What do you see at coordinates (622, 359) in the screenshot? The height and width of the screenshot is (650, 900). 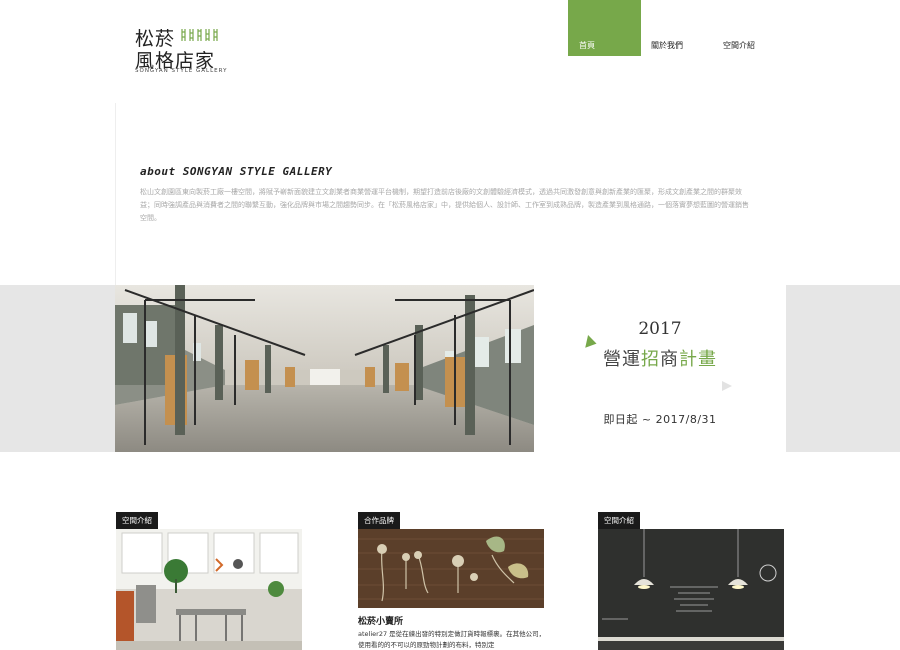 I see `banner-title-prefix: 營運` at bounding box center [622, 359].